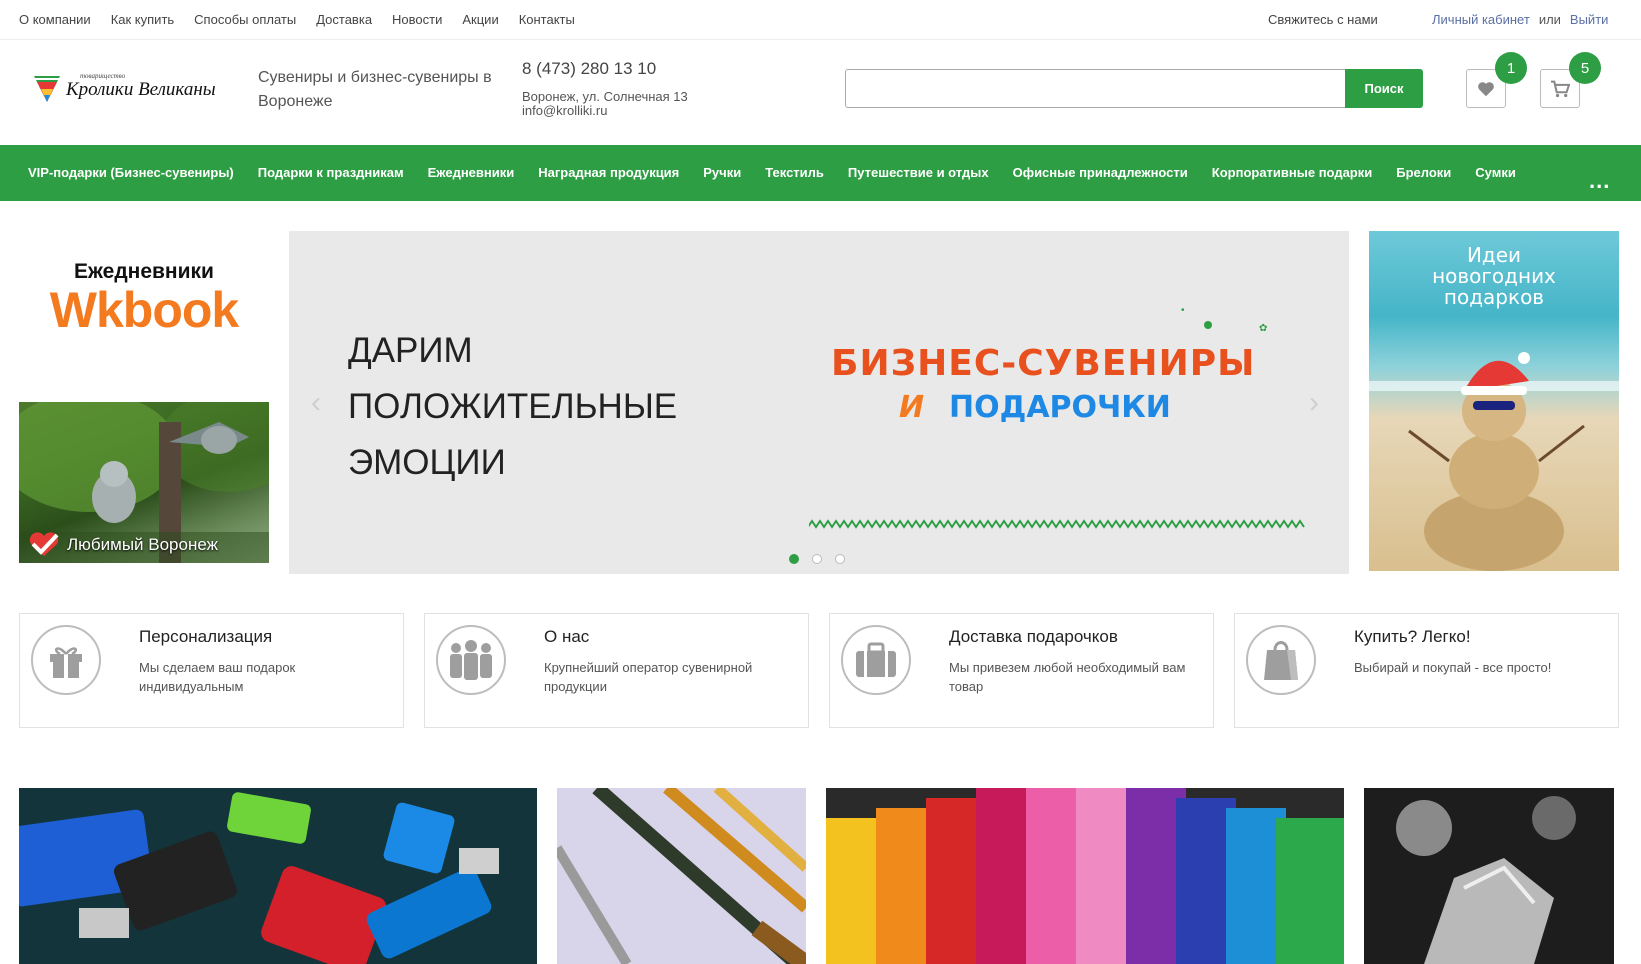 Image resolution: width=1641 pixels, height=964 pixels. What do you see at coordinates (1292, 172) in the screenshot?
I see `nav-corporate: Корпоративные подарки` at bounding box center [1292, 172].